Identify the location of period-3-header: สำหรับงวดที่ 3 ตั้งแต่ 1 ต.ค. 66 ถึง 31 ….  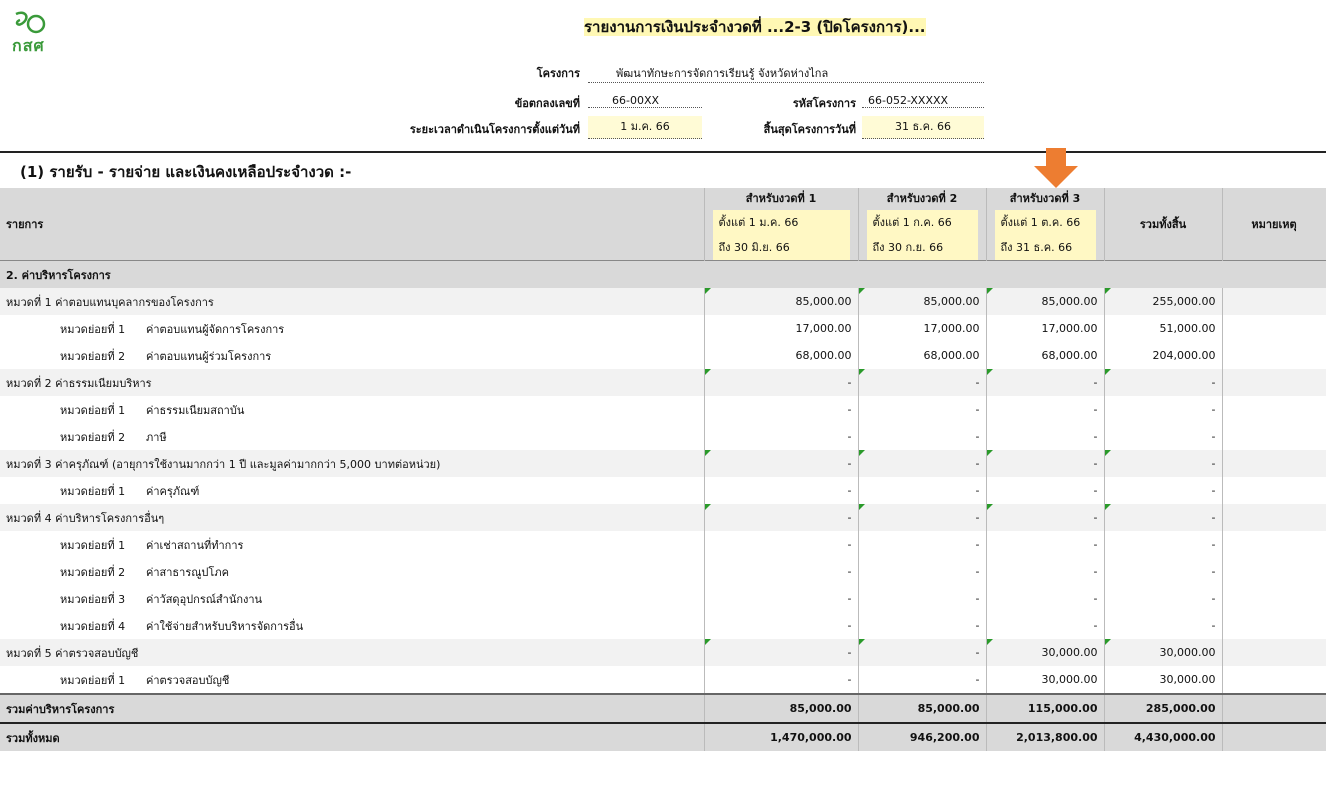
(1045, 224).